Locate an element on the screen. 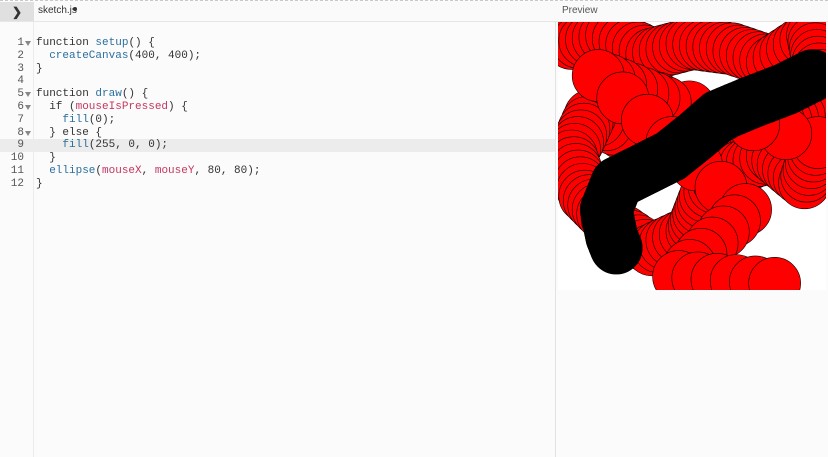  sketch-ellipse is located at coordinates (616, 248).